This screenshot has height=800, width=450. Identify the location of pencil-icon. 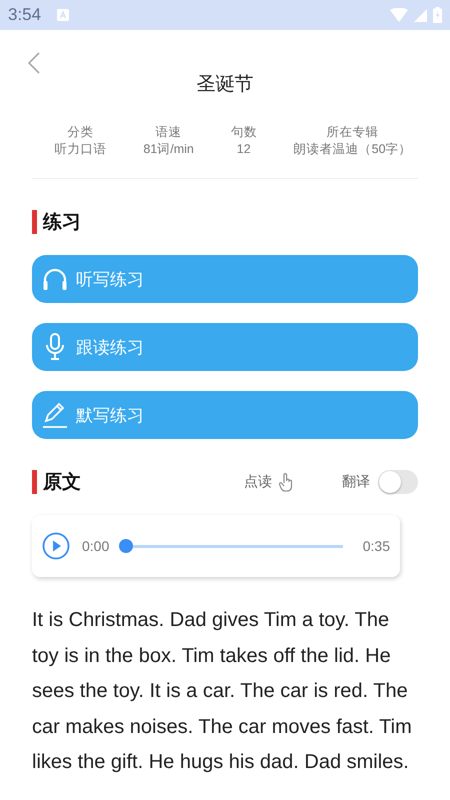
(55, 415).